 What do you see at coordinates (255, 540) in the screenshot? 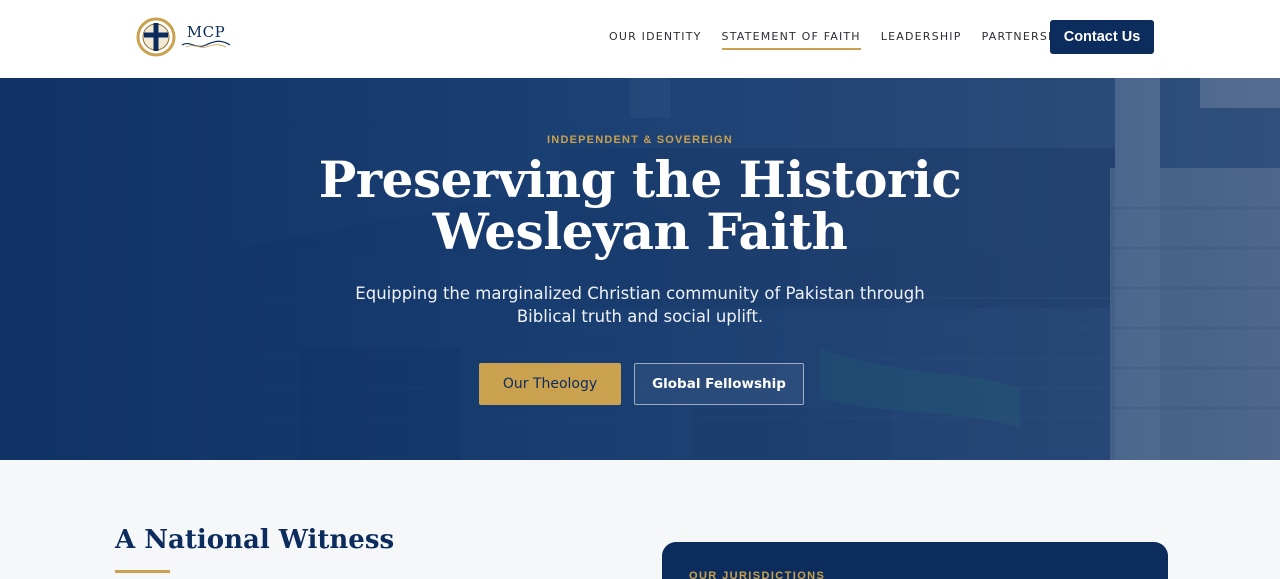
I see `section-title: A National Witness` at bounding box center [255, 540].